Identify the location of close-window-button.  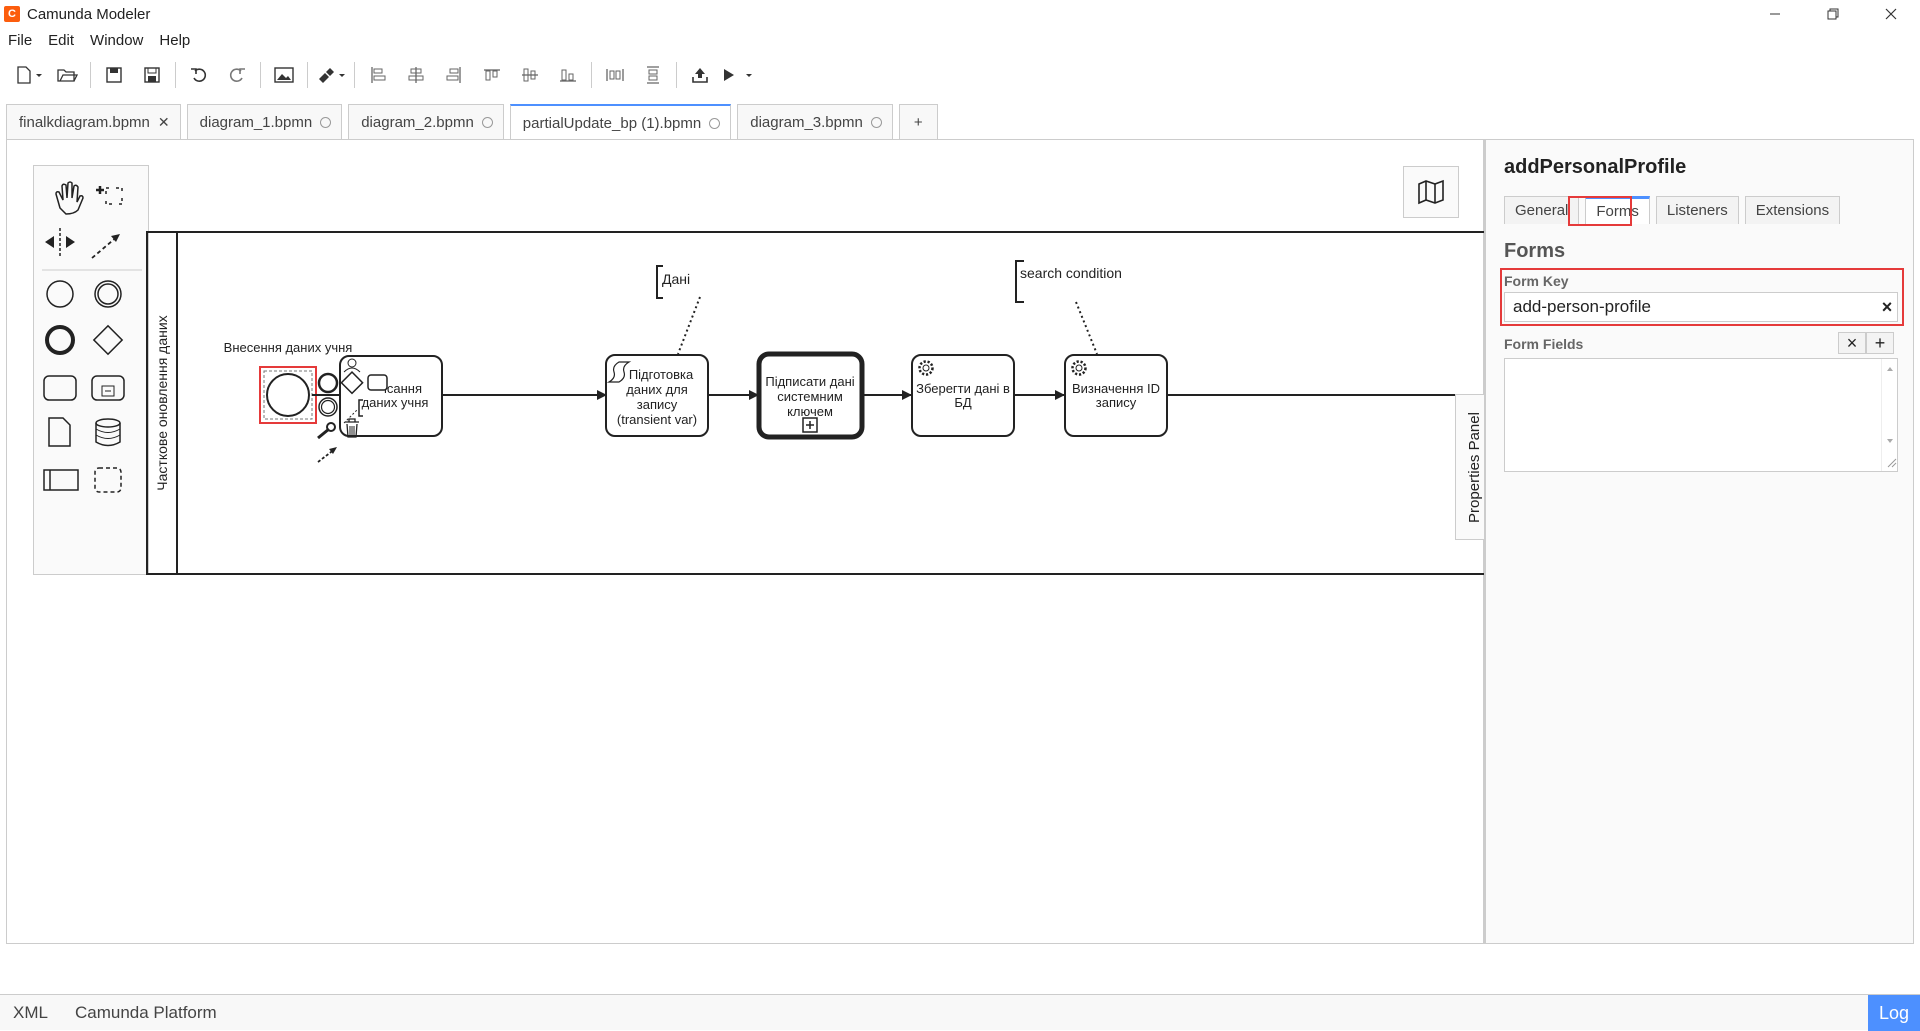
(1891, 14).